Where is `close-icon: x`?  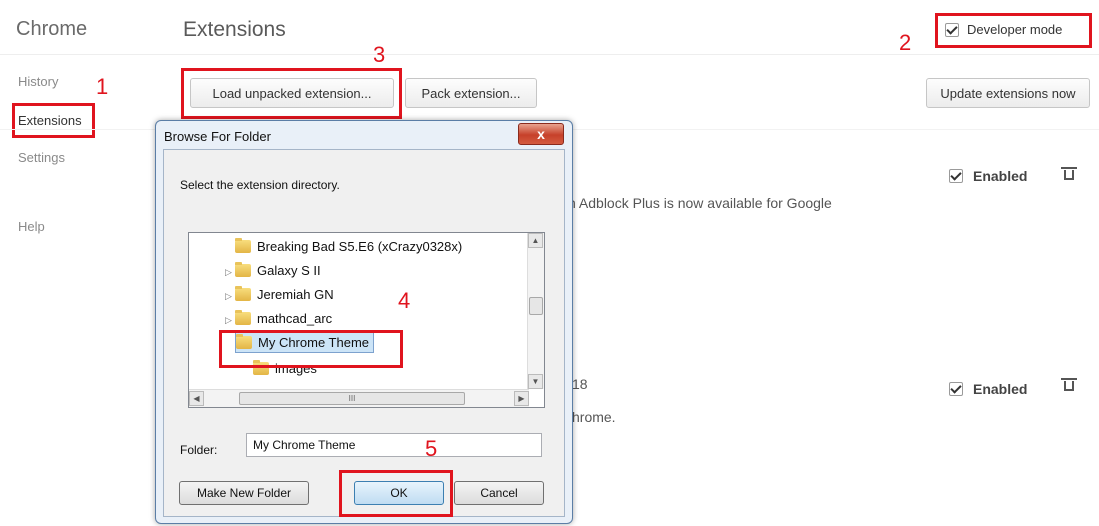
close-icon: x is located at coordinates (541, 134).